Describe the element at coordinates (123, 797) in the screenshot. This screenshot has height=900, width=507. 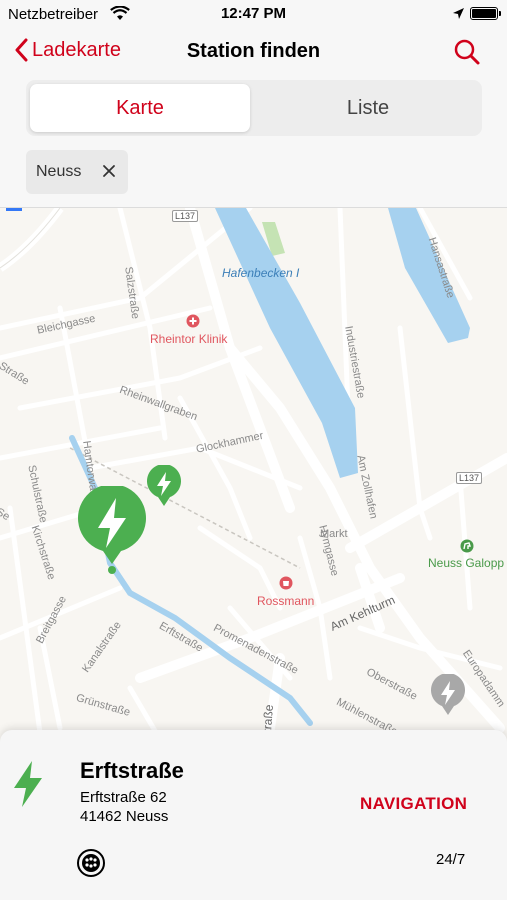
I see `station-street: Erftstraße 62` at that location.